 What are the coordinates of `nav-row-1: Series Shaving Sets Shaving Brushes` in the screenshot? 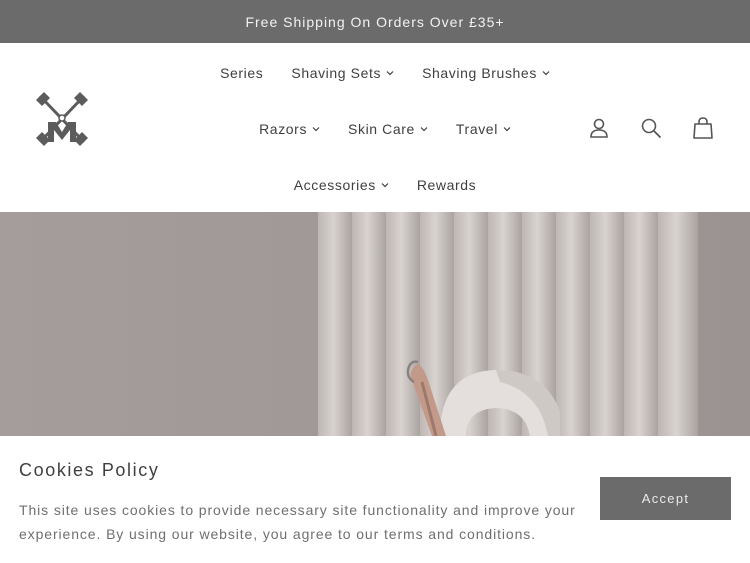 It's located at (380, 73).